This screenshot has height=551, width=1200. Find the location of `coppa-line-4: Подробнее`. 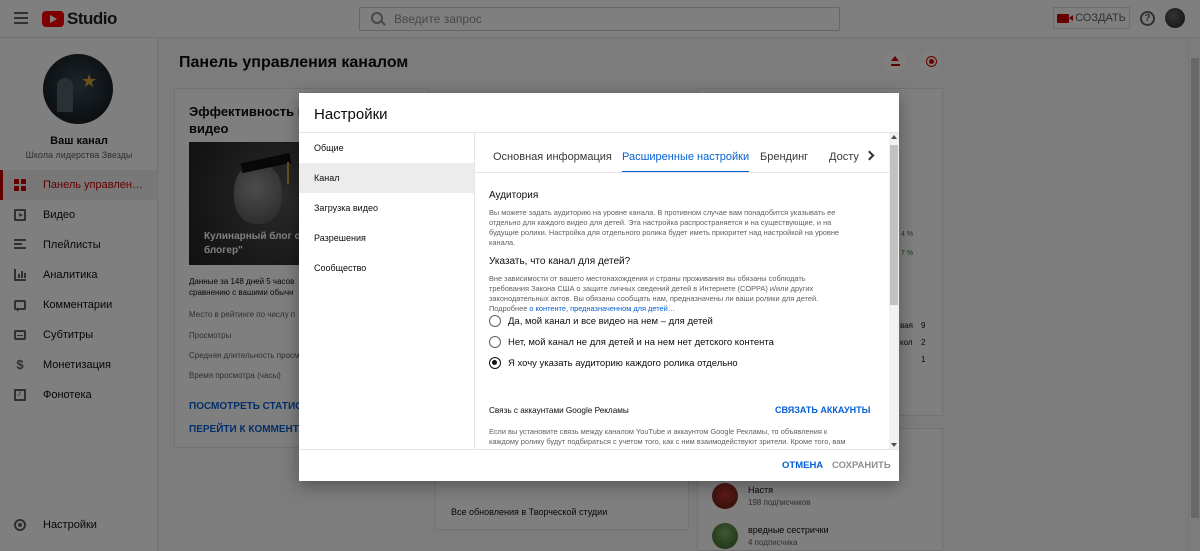

coppa-line-4: Подробнее is located at coordinates (509, 308).